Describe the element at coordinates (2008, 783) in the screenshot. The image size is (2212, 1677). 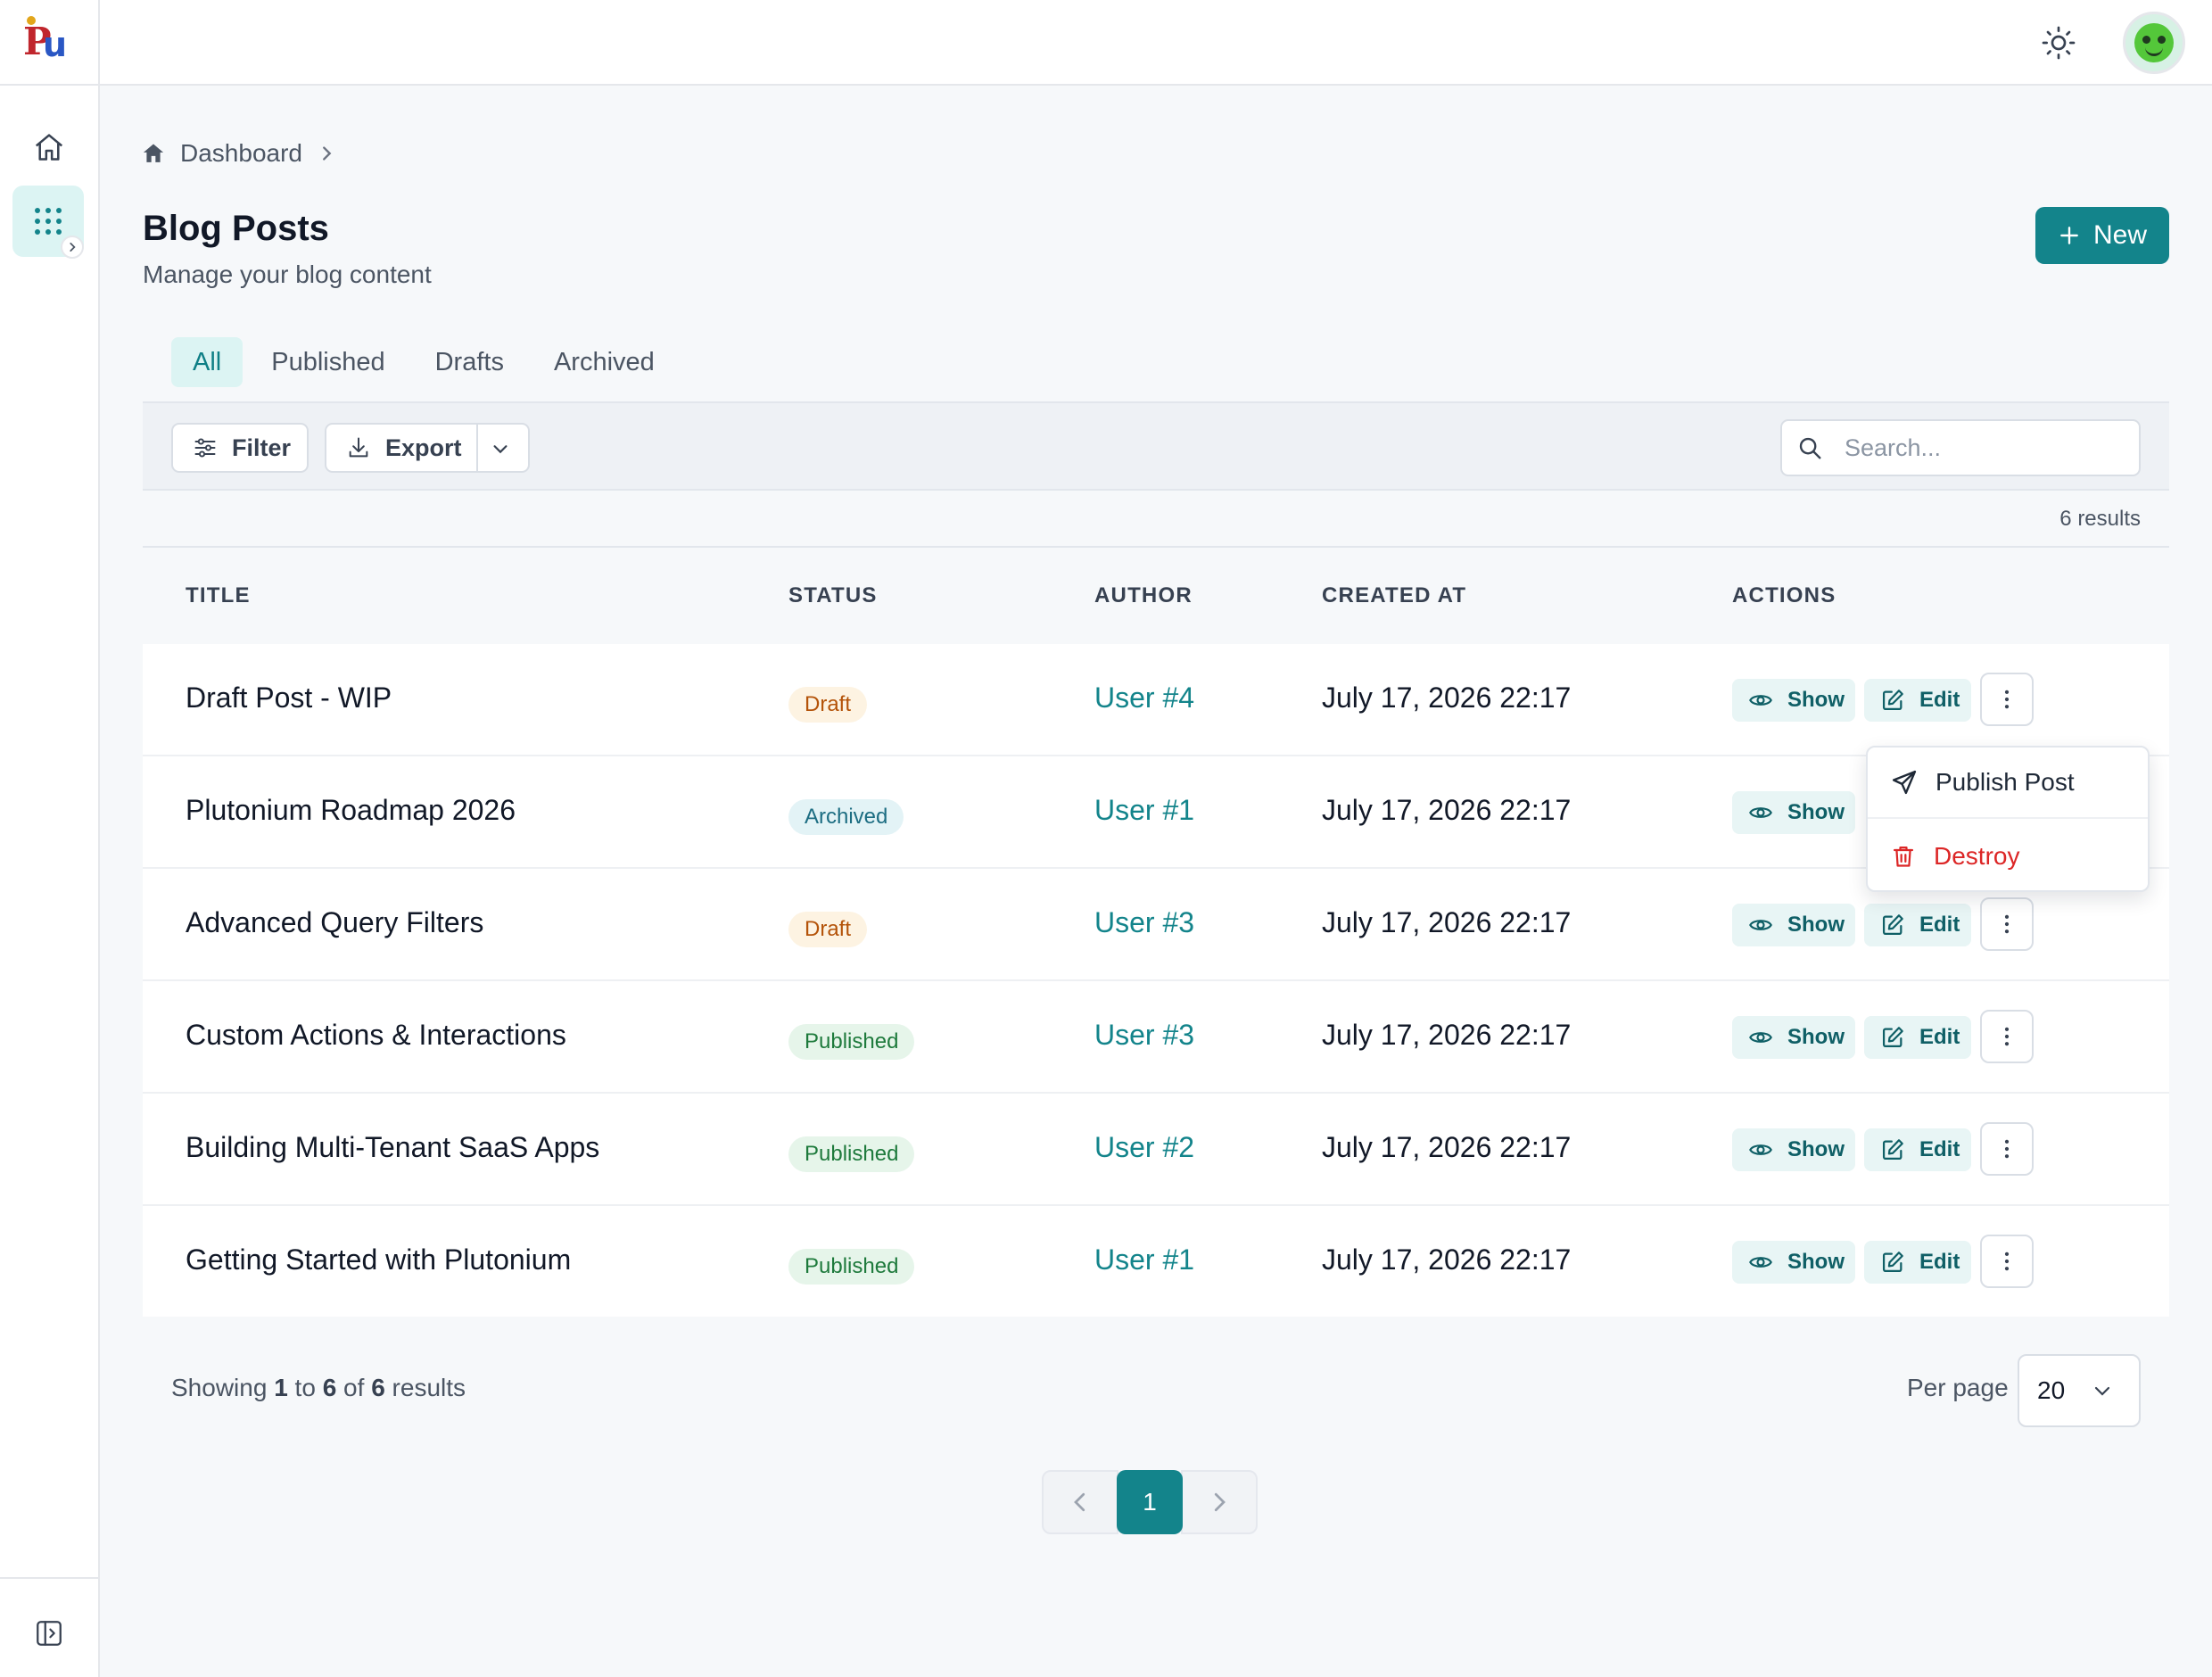
I see `publish-post-menu-item: Publish Post` at that location.